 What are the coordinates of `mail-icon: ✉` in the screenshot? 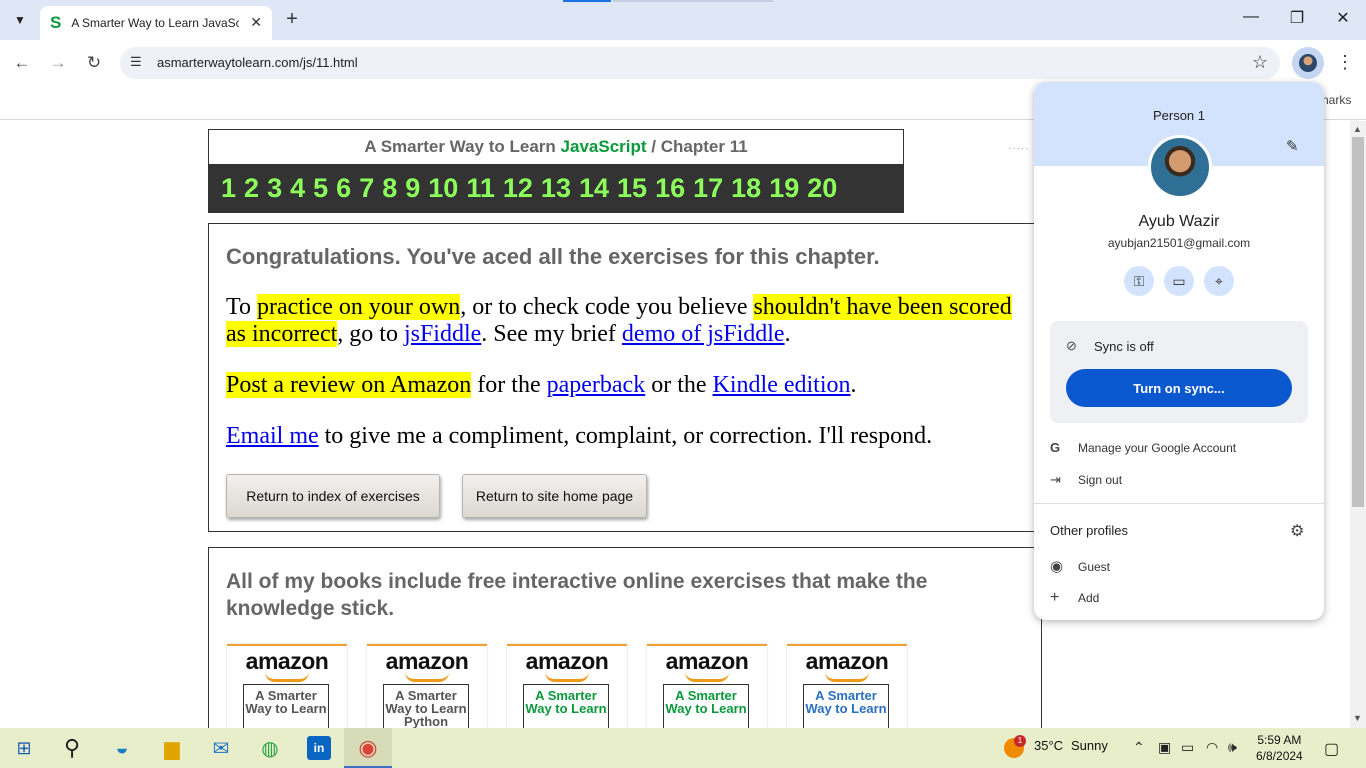 It's located at (221, 748).